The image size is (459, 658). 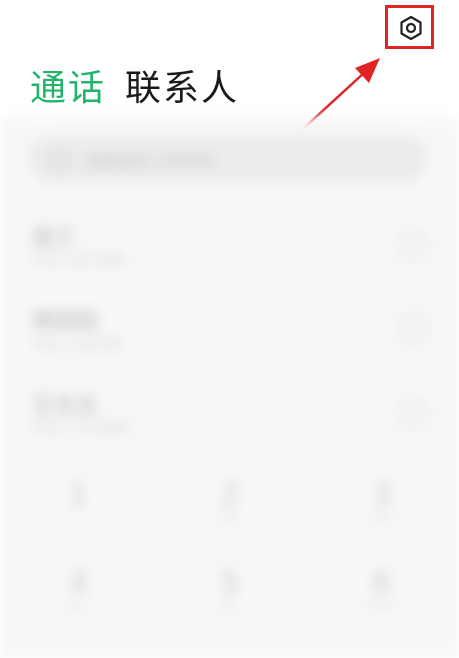 I want to click on call-log-item: 李四四 手机 上海 昨天 i, so click(x=229, y=328).